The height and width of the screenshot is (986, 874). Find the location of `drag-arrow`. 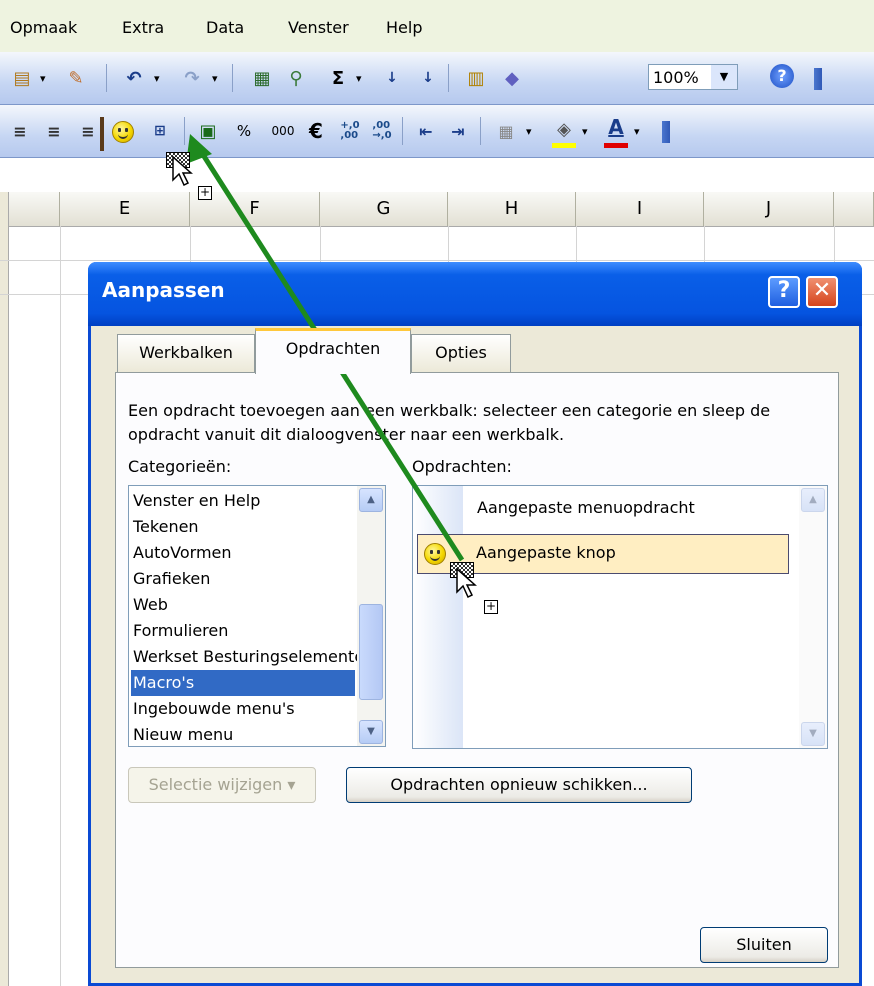

drag-arrow is located at coordinates (325, 348).